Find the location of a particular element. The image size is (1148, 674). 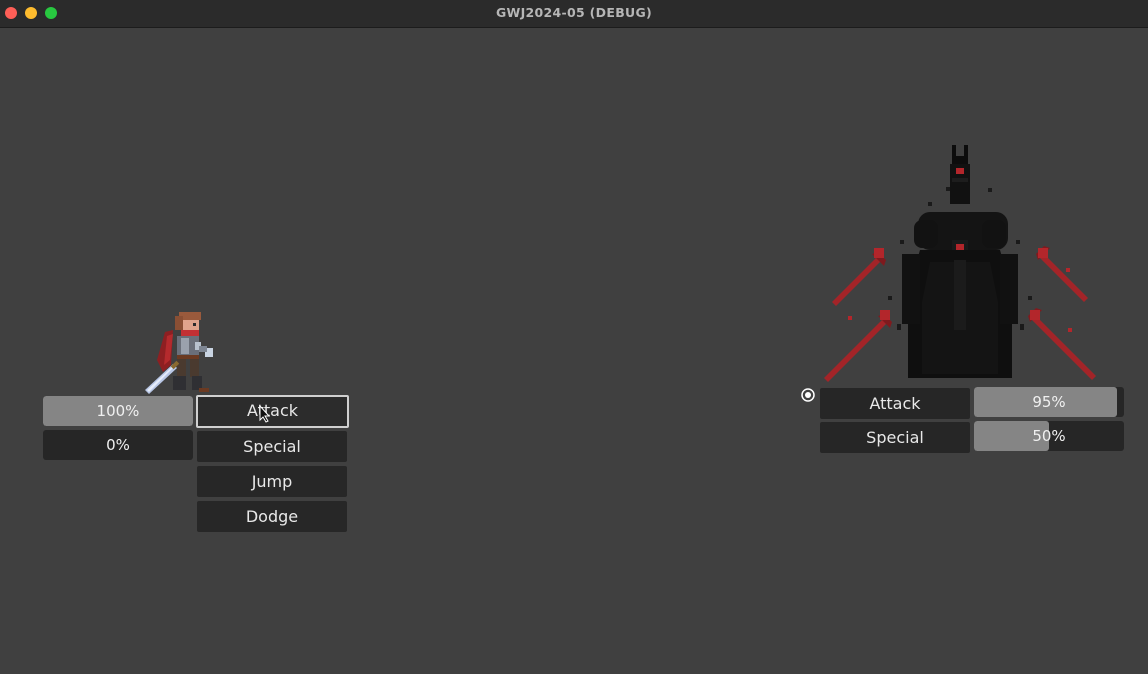

mouse-cursor-icon is located at coordinates (265, 414).